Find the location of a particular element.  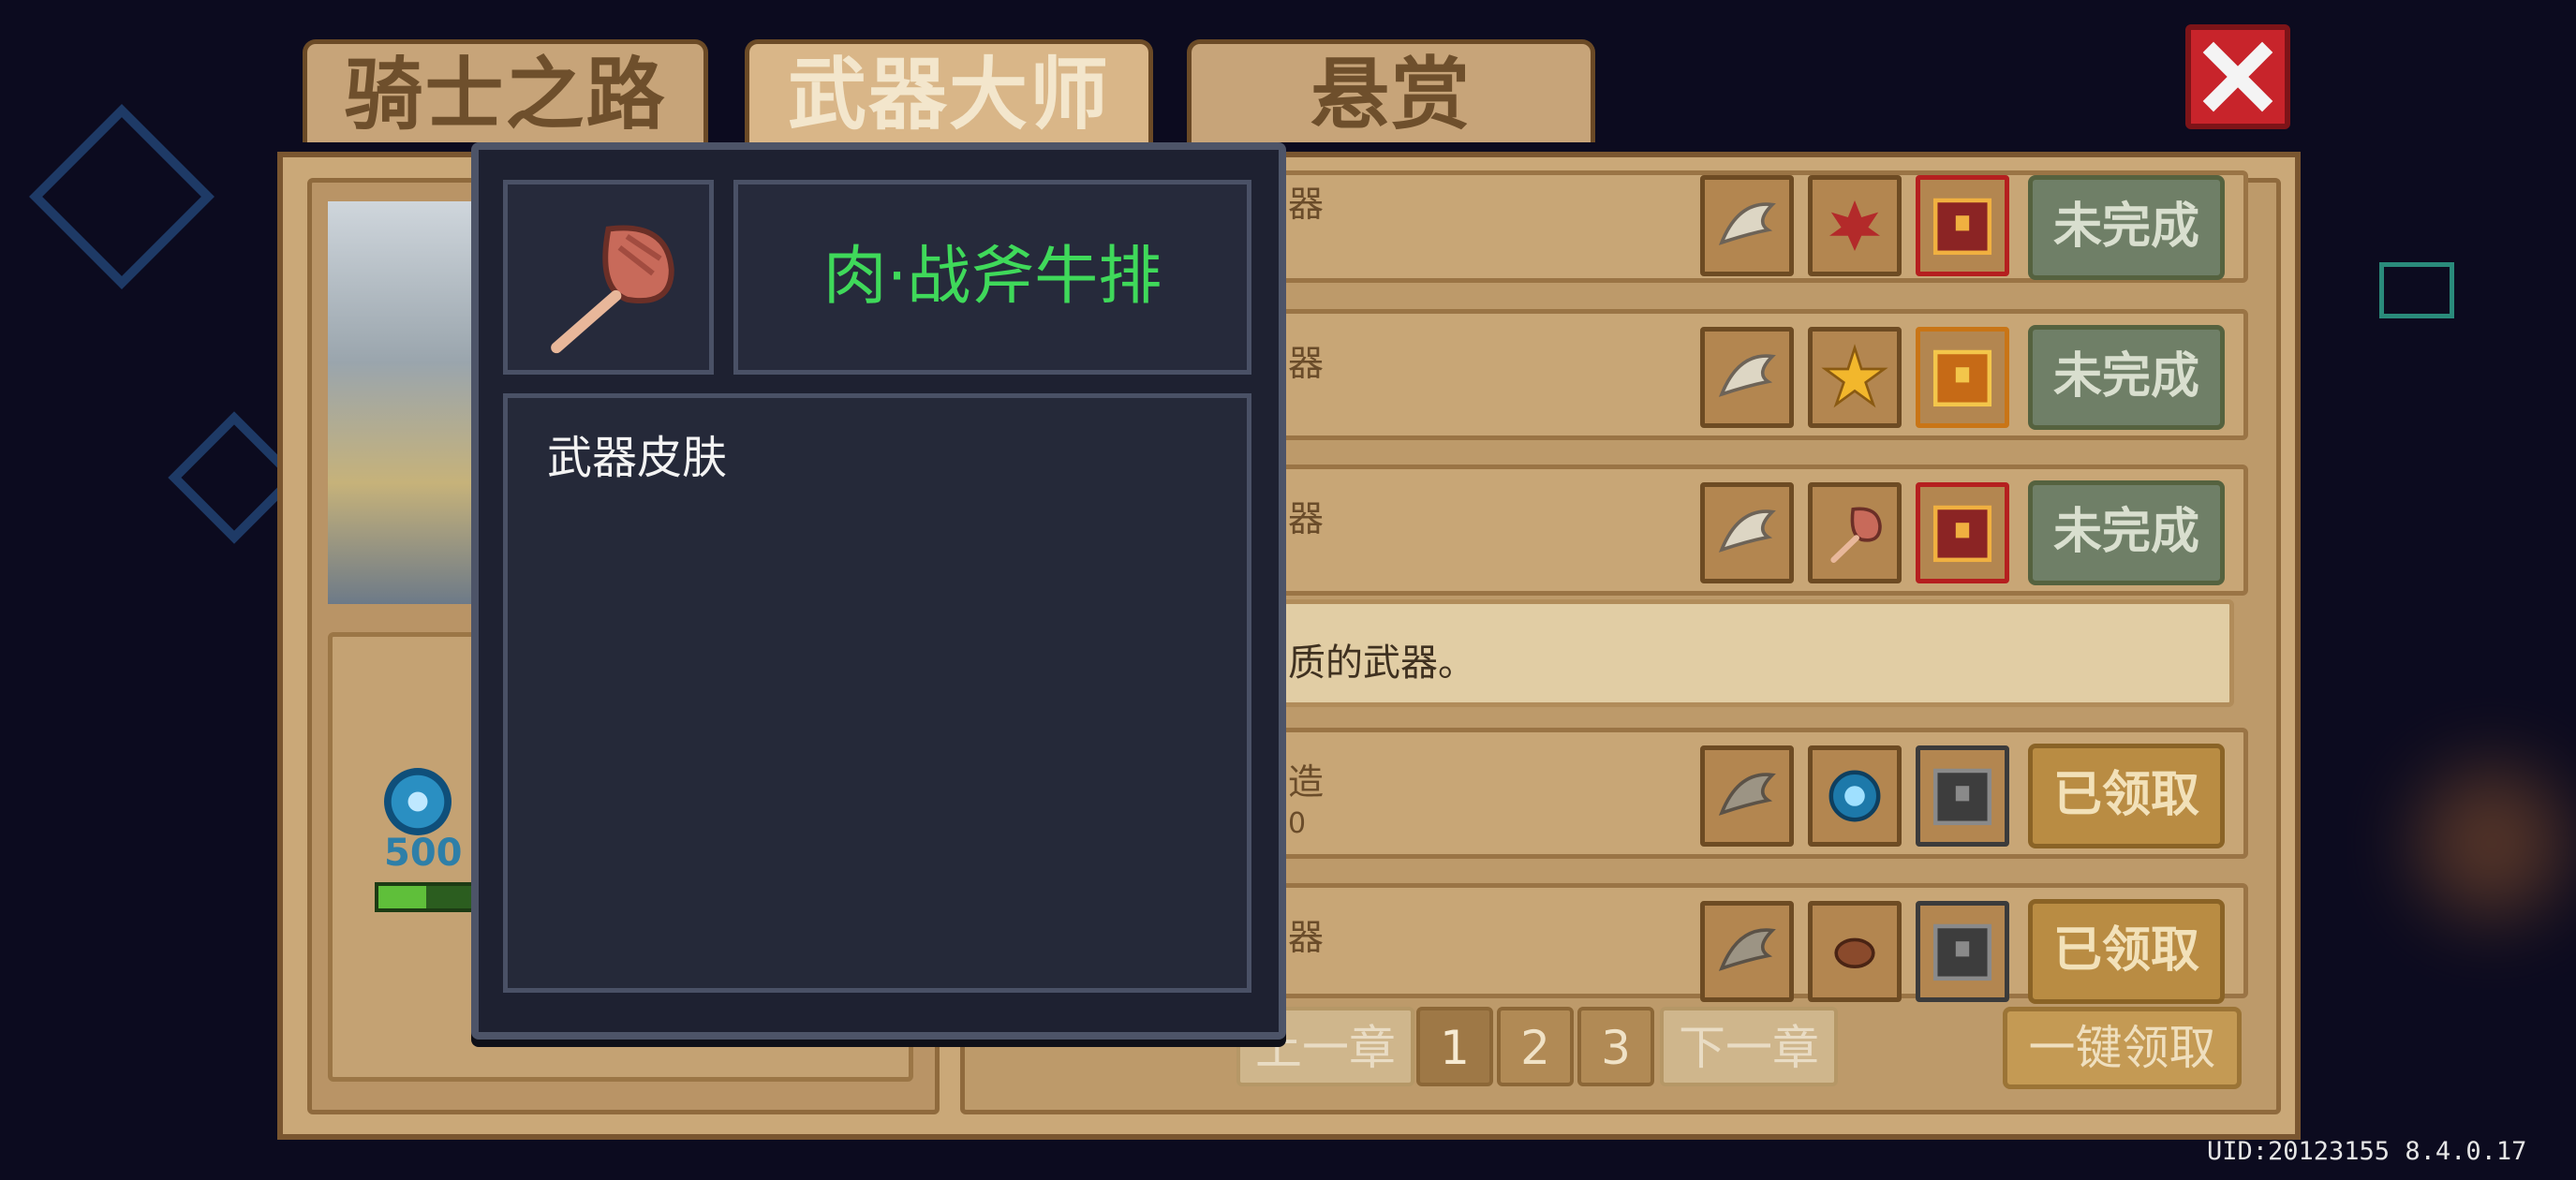

meat-icon is located at coordinates (1854, 953).